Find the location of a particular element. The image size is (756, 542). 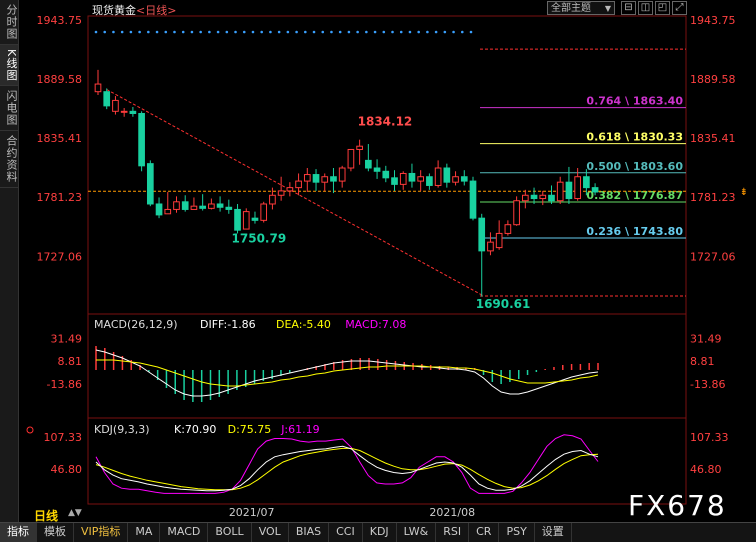

tab-ma: MA is located at coordinates (144, 532).